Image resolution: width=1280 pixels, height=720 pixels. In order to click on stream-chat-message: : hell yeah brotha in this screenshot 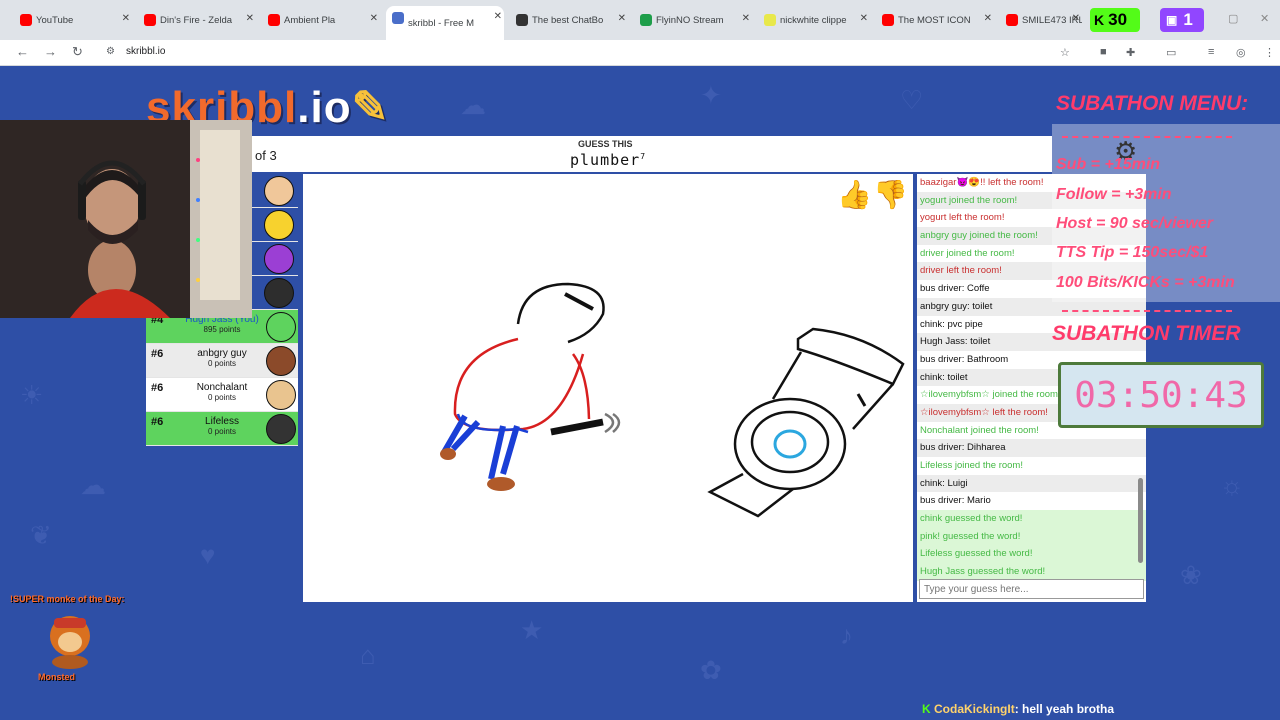, I will do `click(1064, 709)`.